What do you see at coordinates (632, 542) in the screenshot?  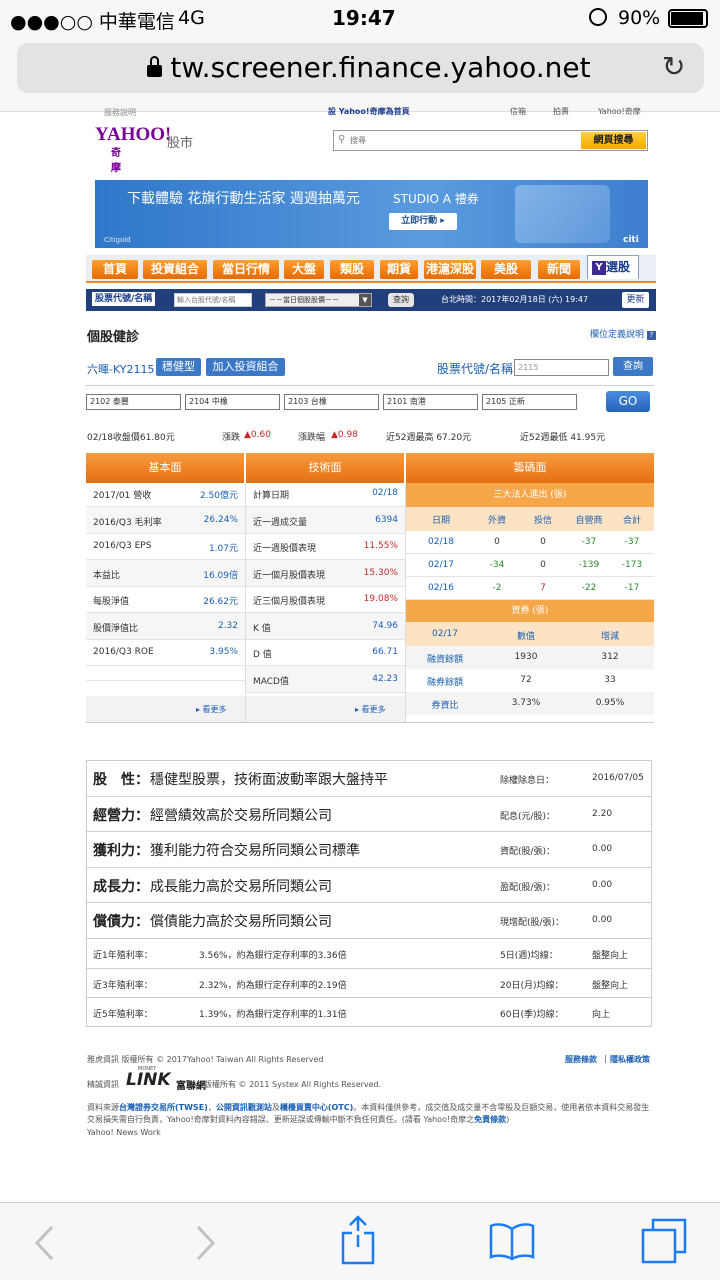 I see `inst-cell: -37` at bounding box center [632, 542].